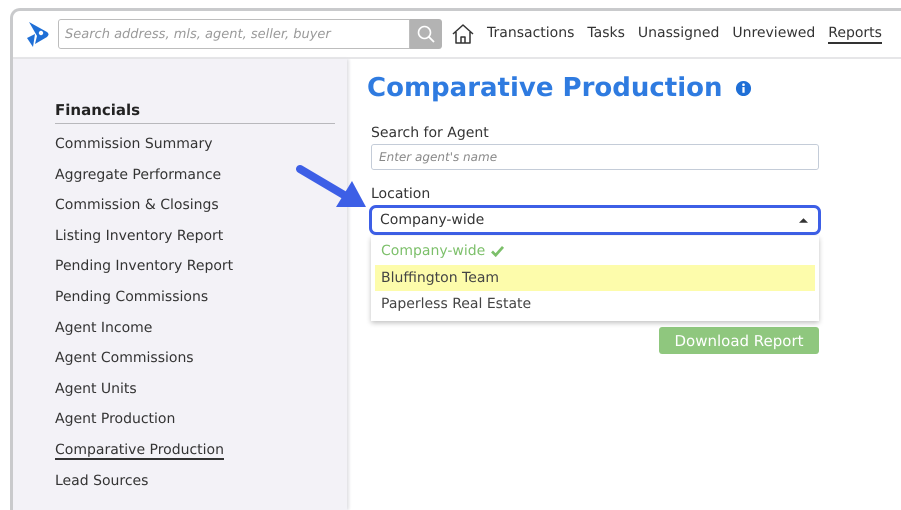  What do you see at coordinates (401, 194) in the screenshot?
I see `field-label: Location` at bounding box center [401, 194].